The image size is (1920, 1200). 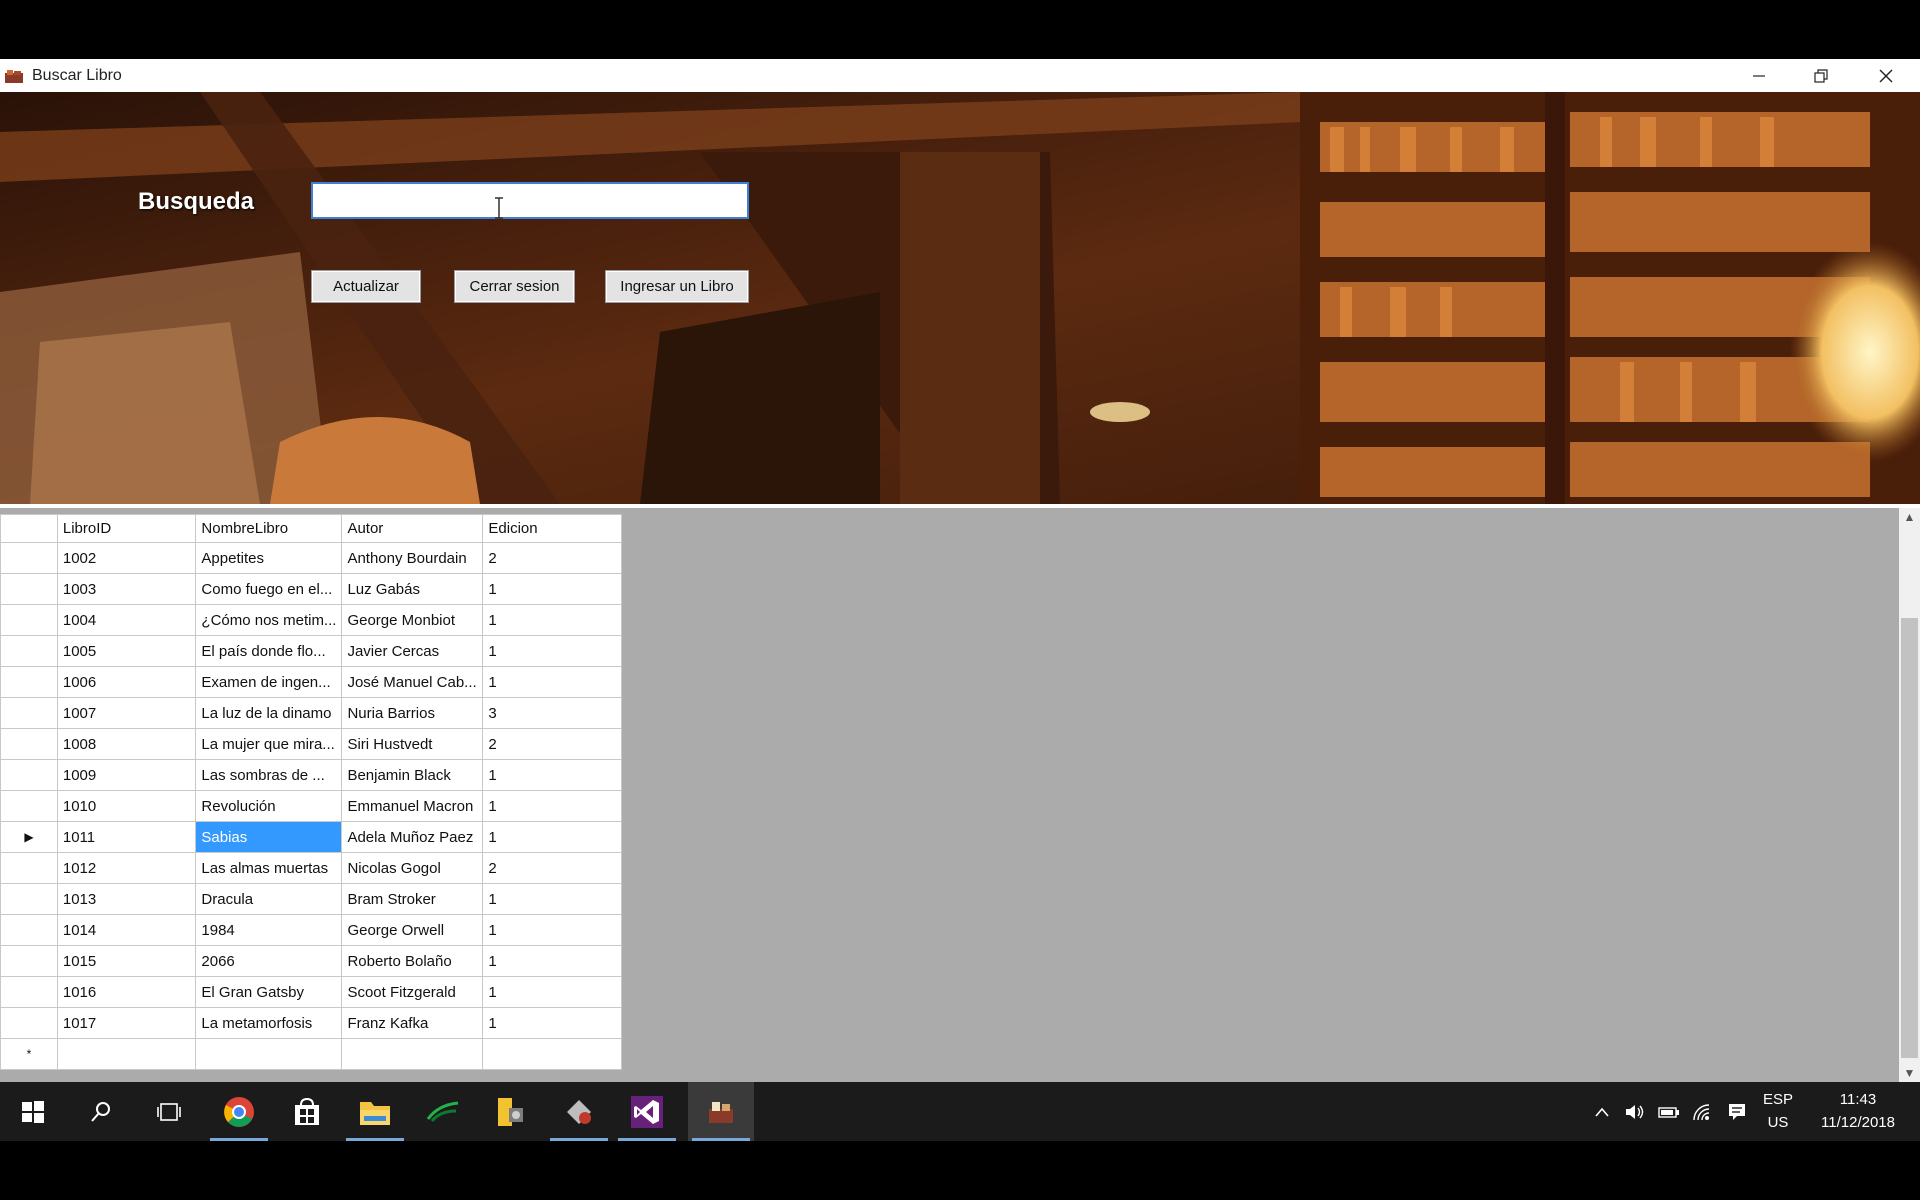 What do you see at coordinates (412, 775) in the screenshot?
I see `table-cell: Benjamin Black` at bounding box center [412, 775].